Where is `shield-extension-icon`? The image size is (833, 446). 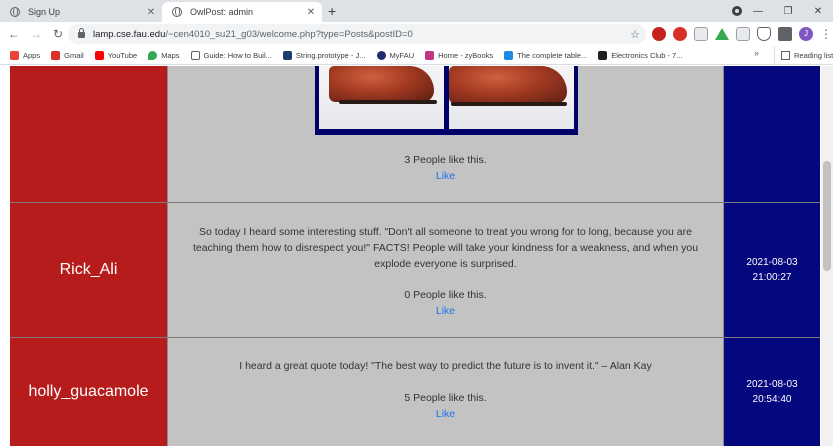 shield-extension-icon is located at coordinates (764, 34).